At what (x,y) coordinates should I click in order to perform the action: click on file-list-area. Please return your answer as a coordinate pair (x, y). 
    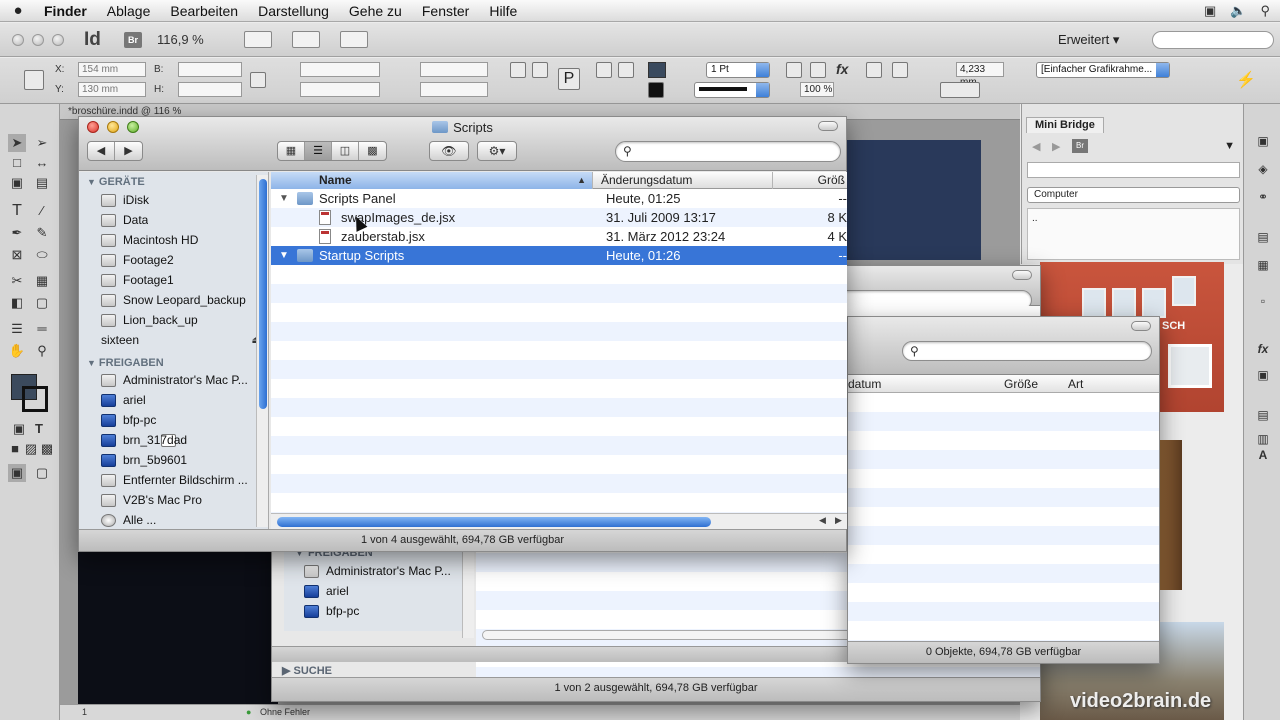
    Looking at the image, I should click on (1003, 517).